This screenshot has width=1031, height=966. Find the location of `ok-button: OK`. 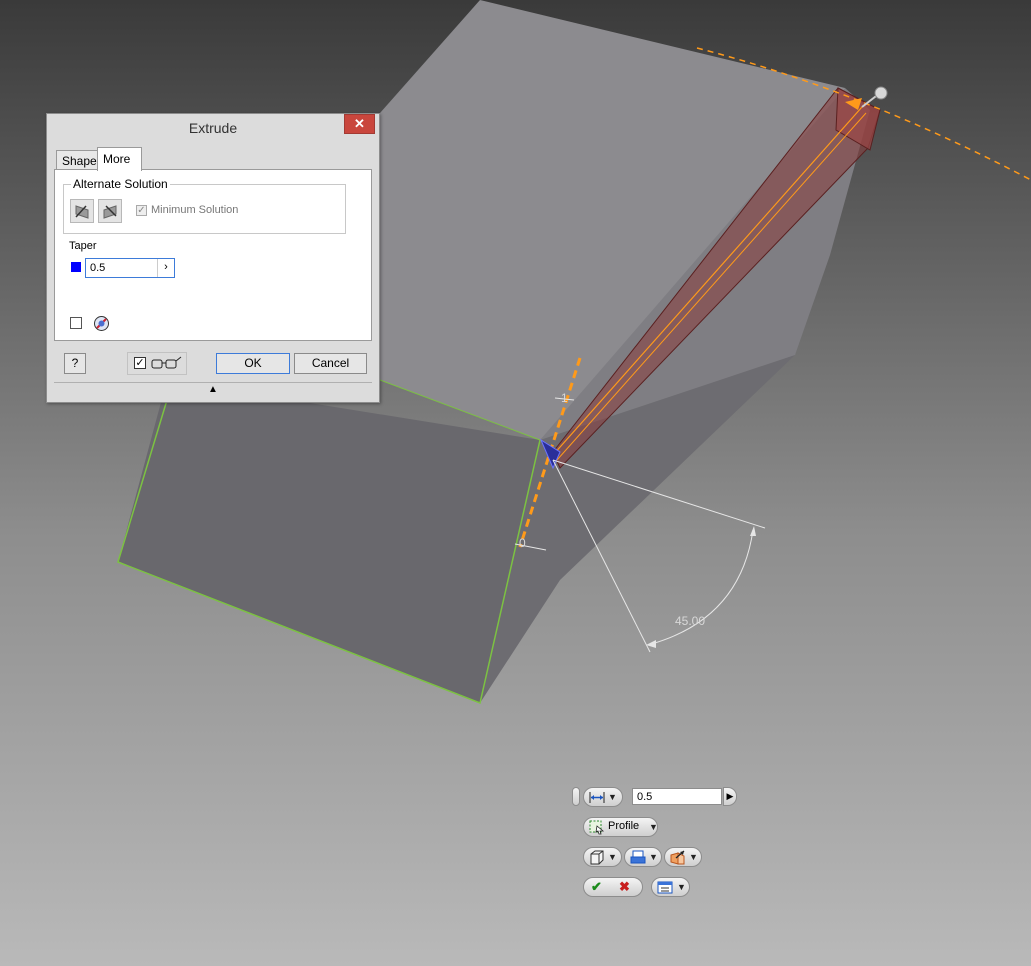

ok-button: OK is located at coordinates (253, 363).